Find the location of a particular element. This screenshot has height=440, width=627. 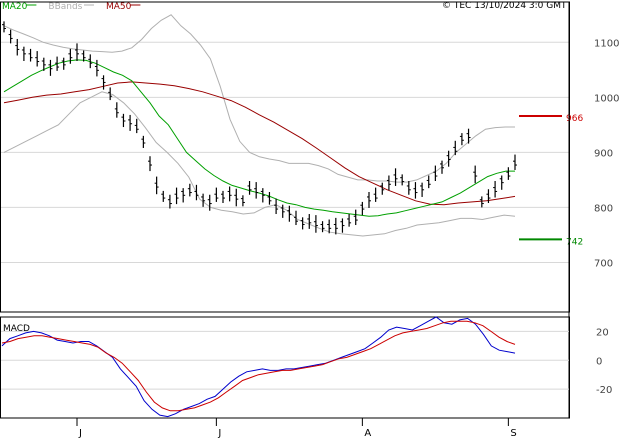

macd-y-tick-label: -20 is located at coordinates (604, 390).